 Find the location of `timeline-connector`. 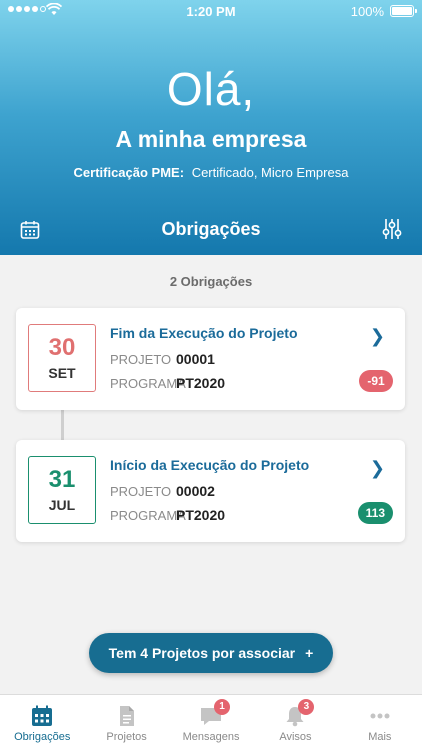

timeline-connector is located at coordinates (62, 425).